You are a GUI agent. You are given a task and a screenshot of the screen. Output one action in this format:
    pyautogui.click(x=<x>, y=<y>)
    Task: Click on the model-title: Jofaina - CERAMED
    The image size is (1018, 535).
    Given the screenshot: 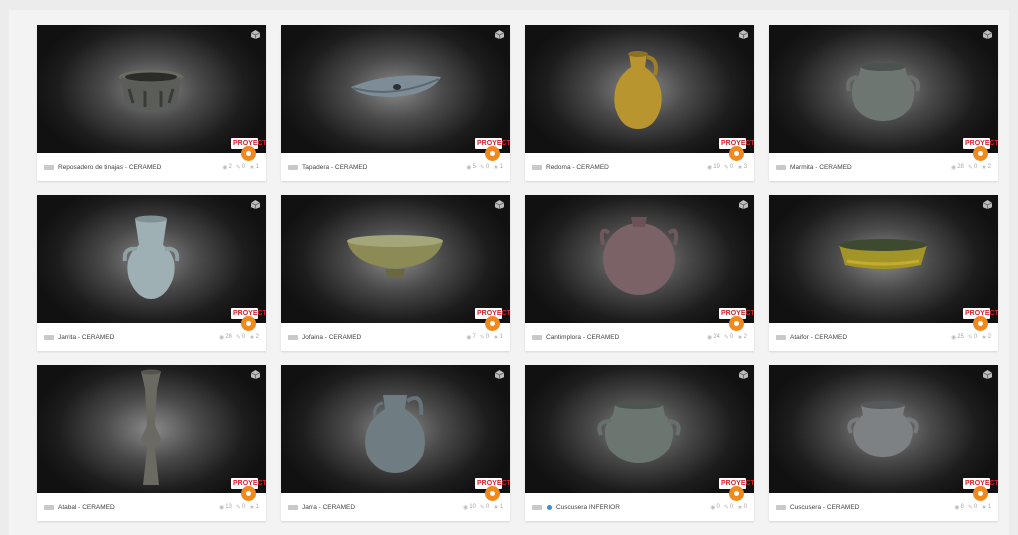 What is the action you would take?
    pyautogui.click(x=331, y=337)
    